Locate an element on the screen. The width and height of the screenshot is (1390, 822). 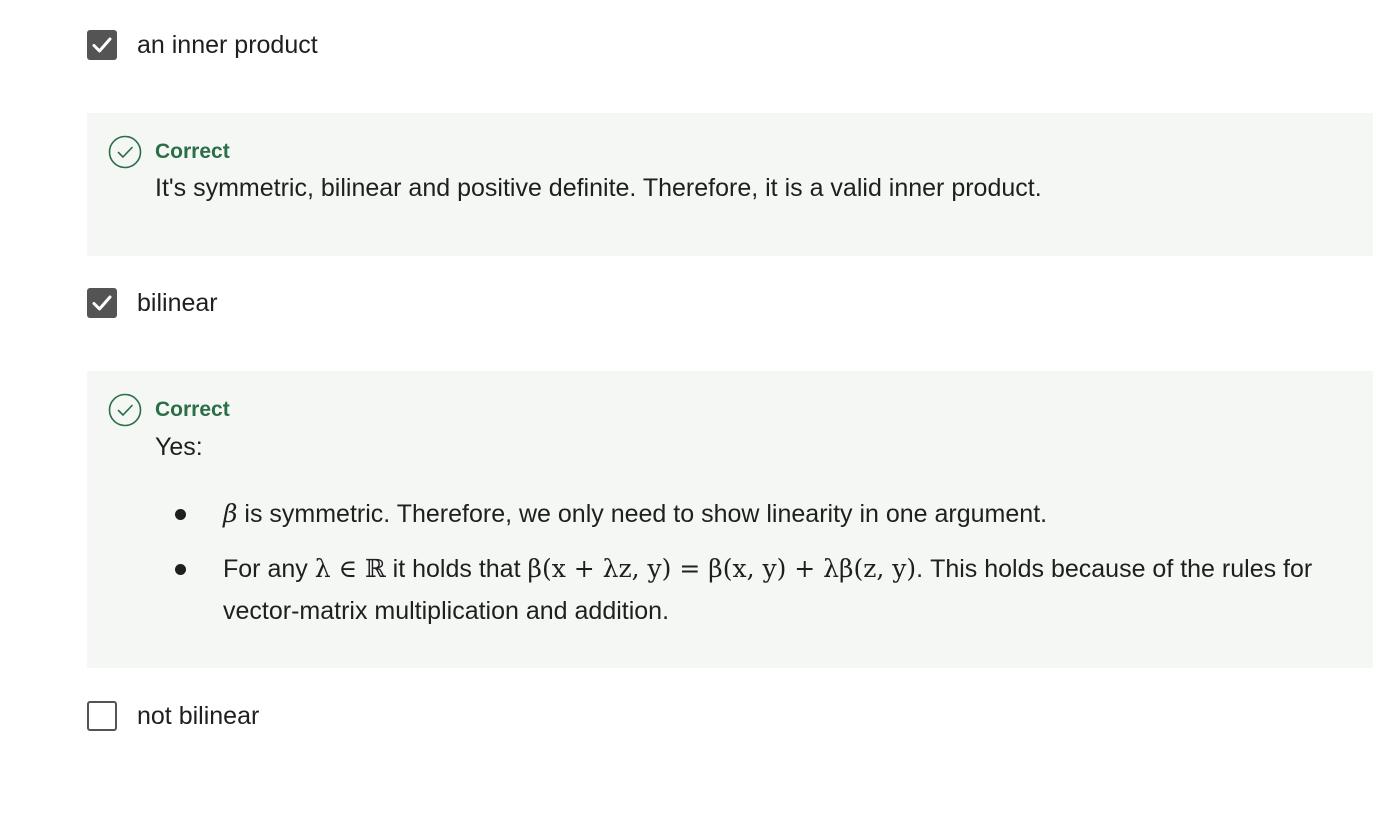
math-linearity-equation: β(x + λz, y) = β(x, y) + λβ(z, y) is located at coordinates (722, 568).